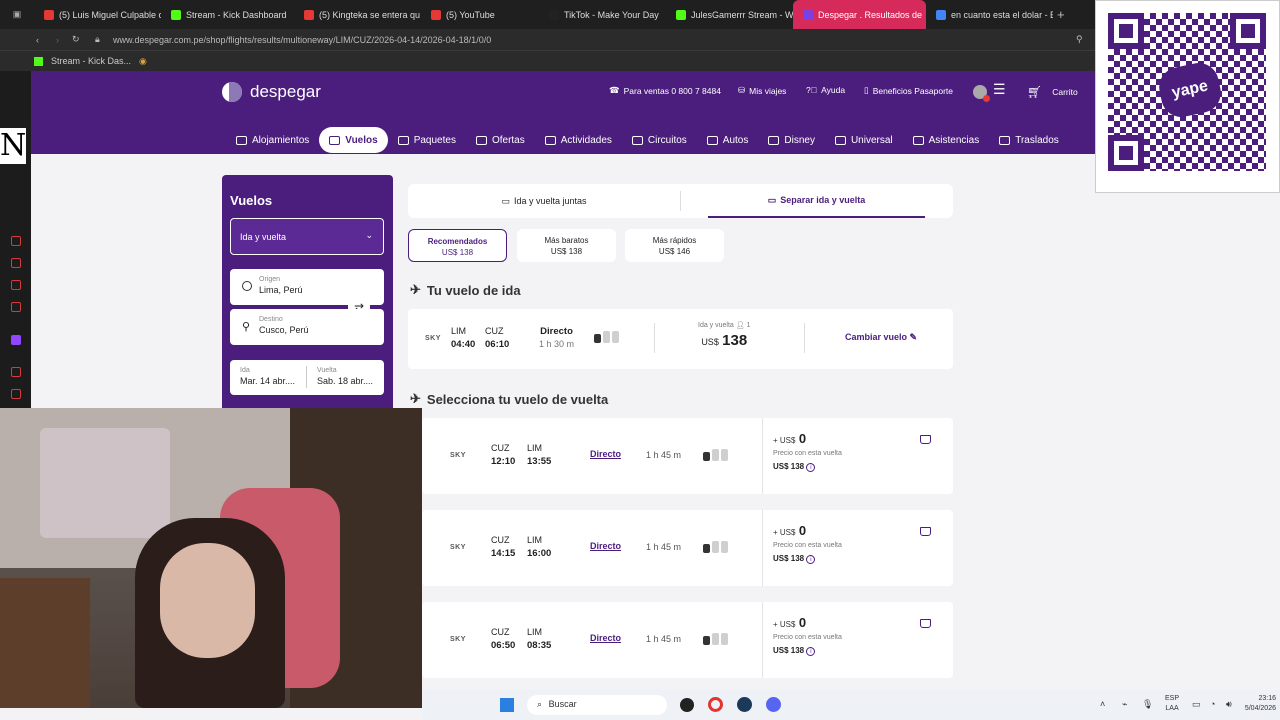 The width and height of the screenshot is (1280, 720). I want to click on nav-alojamientos: Alojamientos, so click(272, 140).